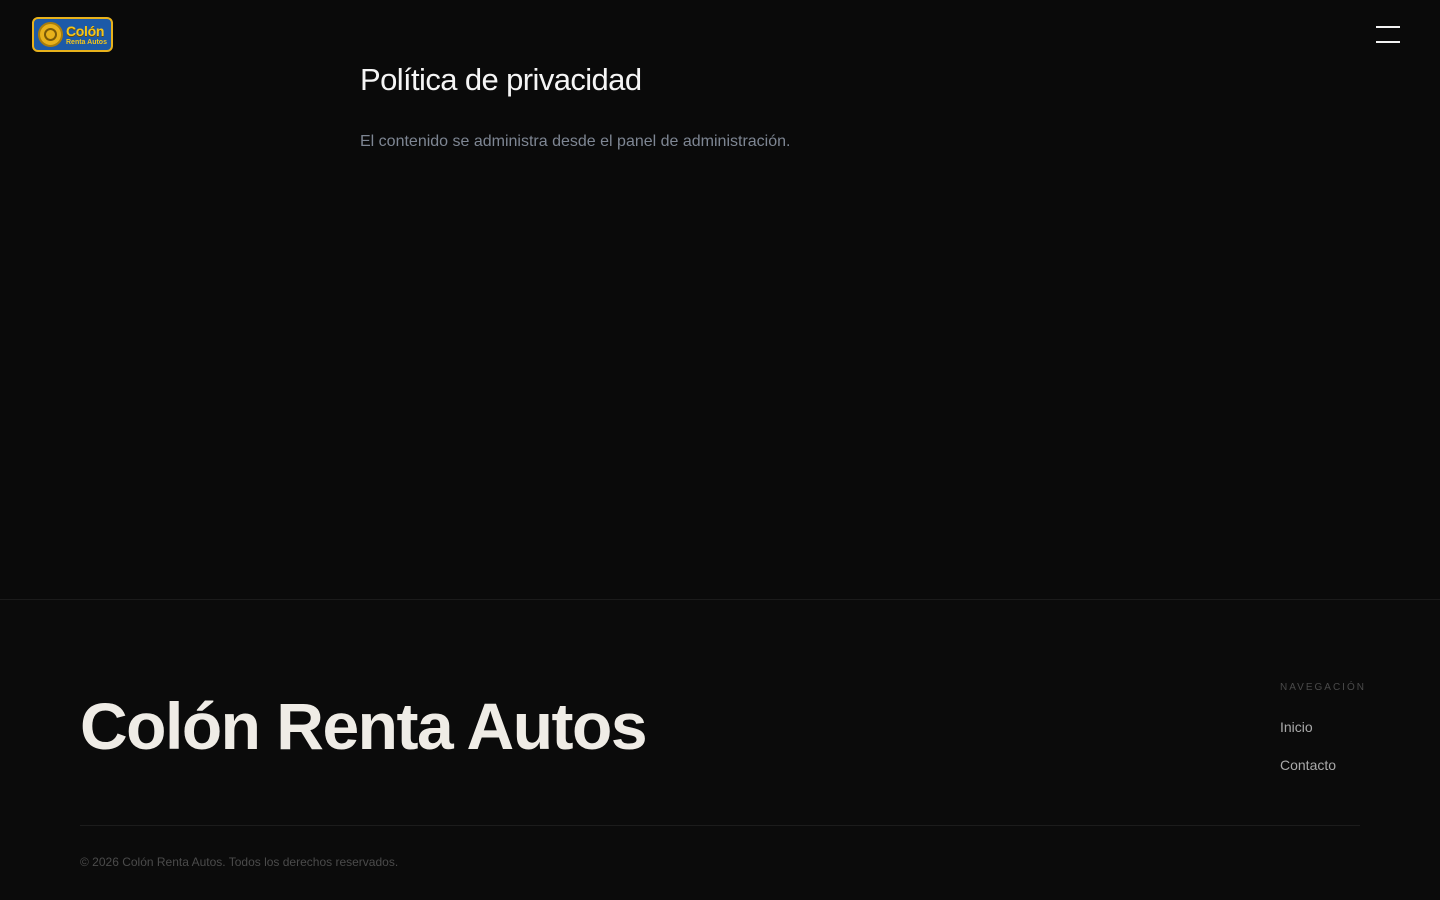  What do you see at coordinates (85, 30) in the screenshot?
I see `logo-title: Colón` at bounding box center [85, 30].